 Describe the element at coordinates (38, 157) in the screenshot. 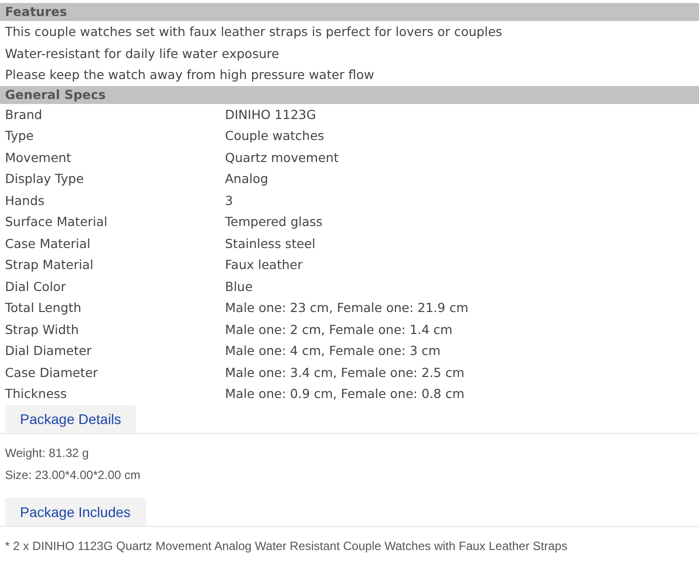

I see `spec-label: Movement` at that location.